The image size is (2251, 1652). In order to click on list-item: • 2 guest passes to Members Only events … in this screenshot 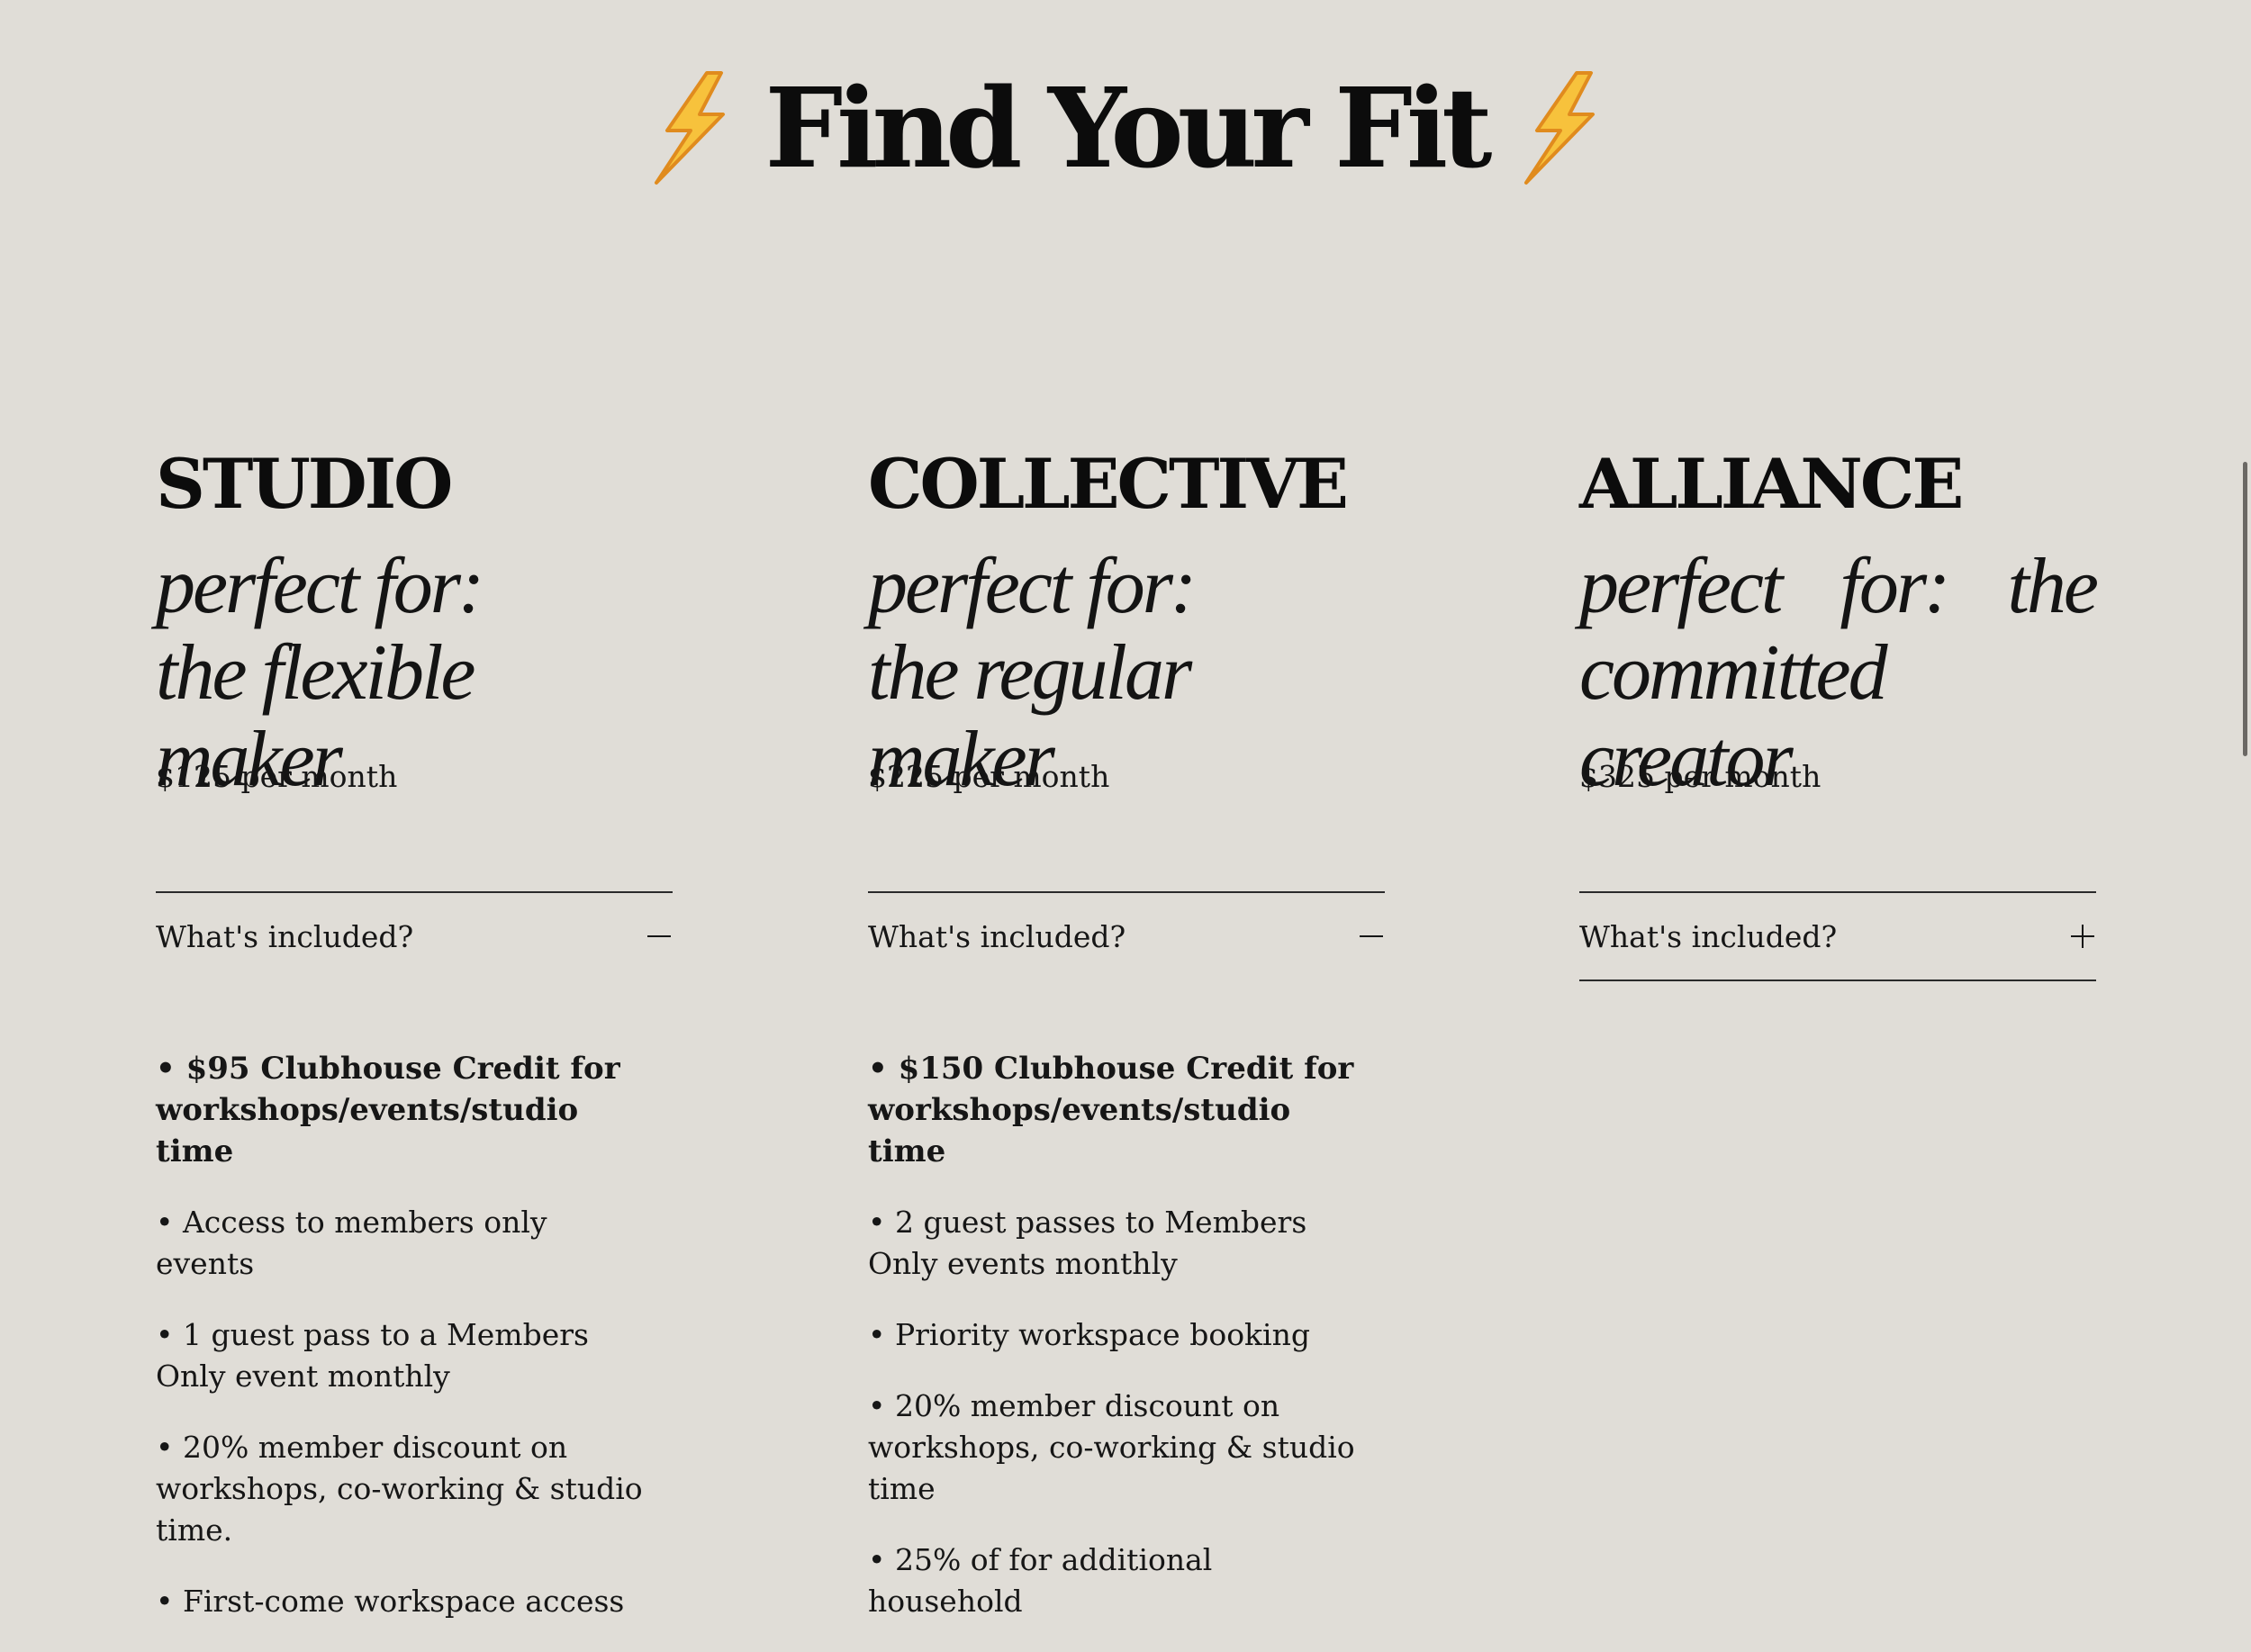, I will do `click(1087, 1243)`.